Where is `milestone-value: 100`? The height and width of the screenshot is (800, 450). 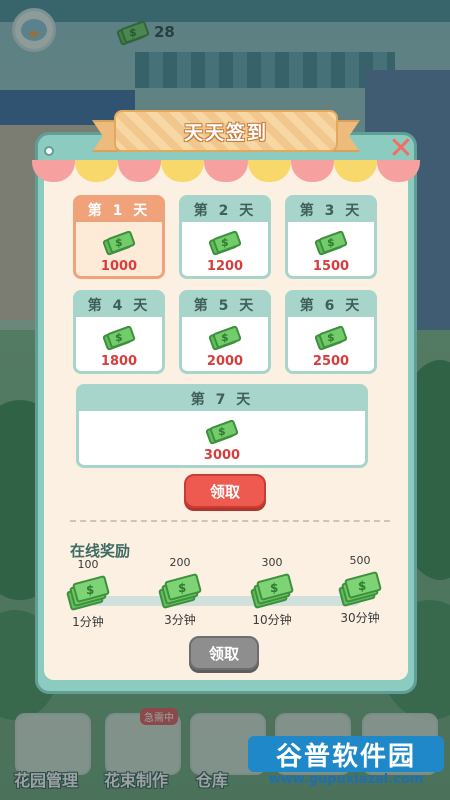 milestone-value: 100 is located at coordinates (88, 564).